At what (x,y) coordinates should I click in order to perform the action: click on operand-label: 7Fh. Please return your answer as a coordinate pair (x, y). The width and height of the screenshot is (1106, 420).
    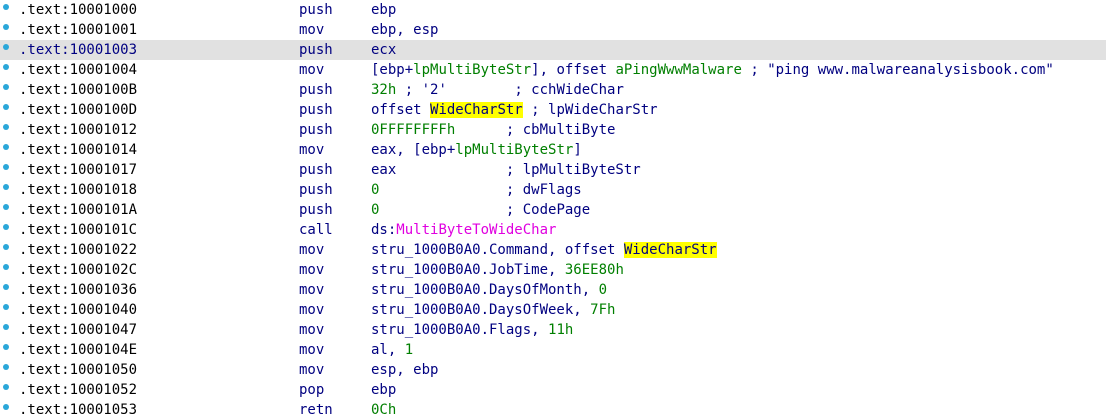
    Looking at the image, I should click on (602, 310).